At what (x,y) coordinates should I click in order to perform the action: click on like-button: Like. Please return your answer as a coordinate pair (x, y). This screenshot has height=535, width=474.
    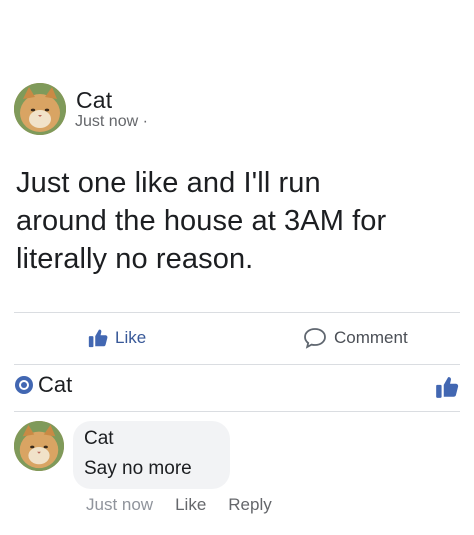
    Looking at the image, I should click on (116, 338).